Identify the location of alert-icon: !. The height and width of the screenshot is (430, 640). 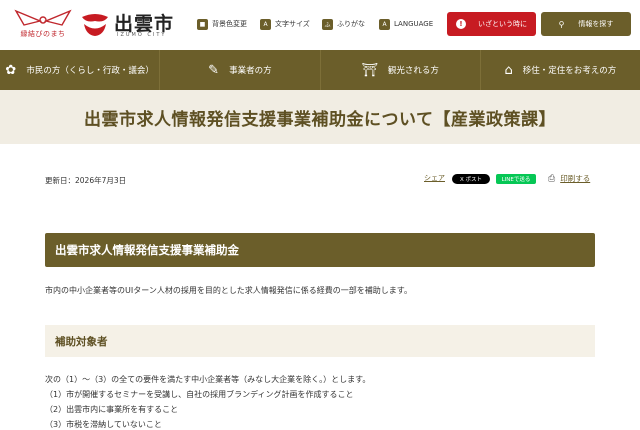
(461, 24).